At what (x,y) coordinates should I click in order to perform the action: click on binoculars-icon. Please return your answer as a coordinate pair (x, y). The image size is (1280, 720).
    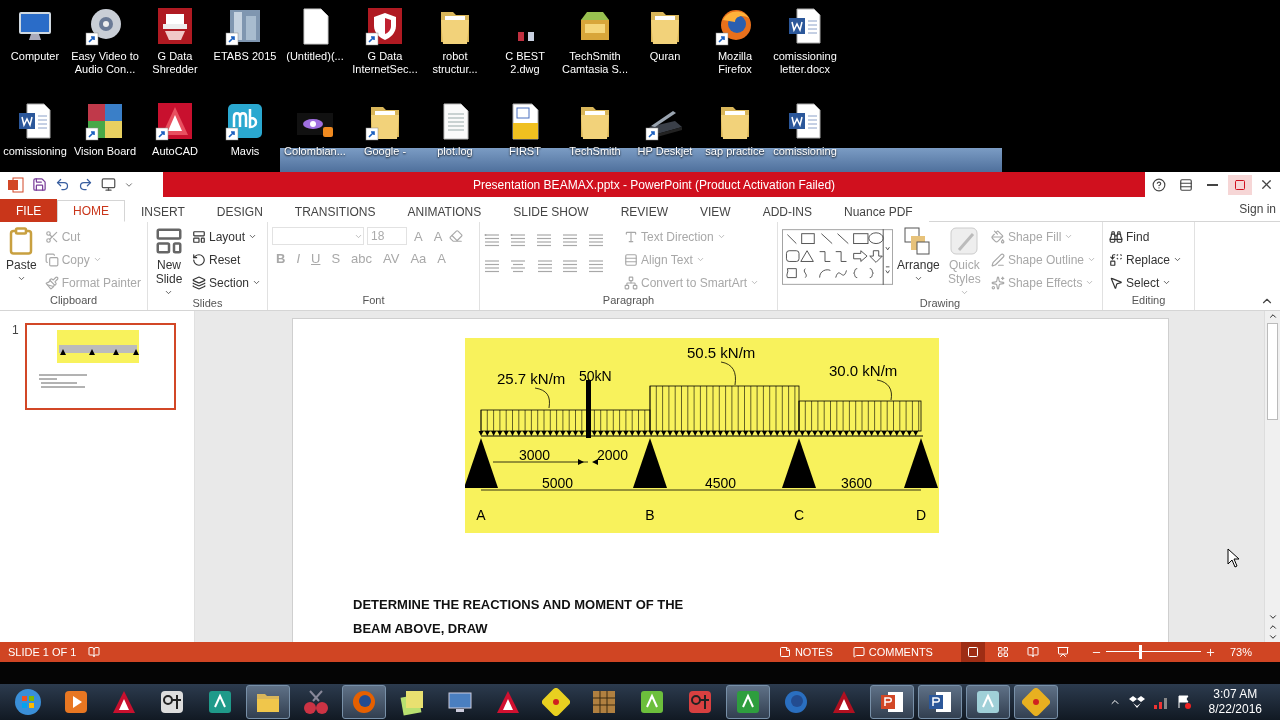
    Looking at the image, I should click on (1116, 236).